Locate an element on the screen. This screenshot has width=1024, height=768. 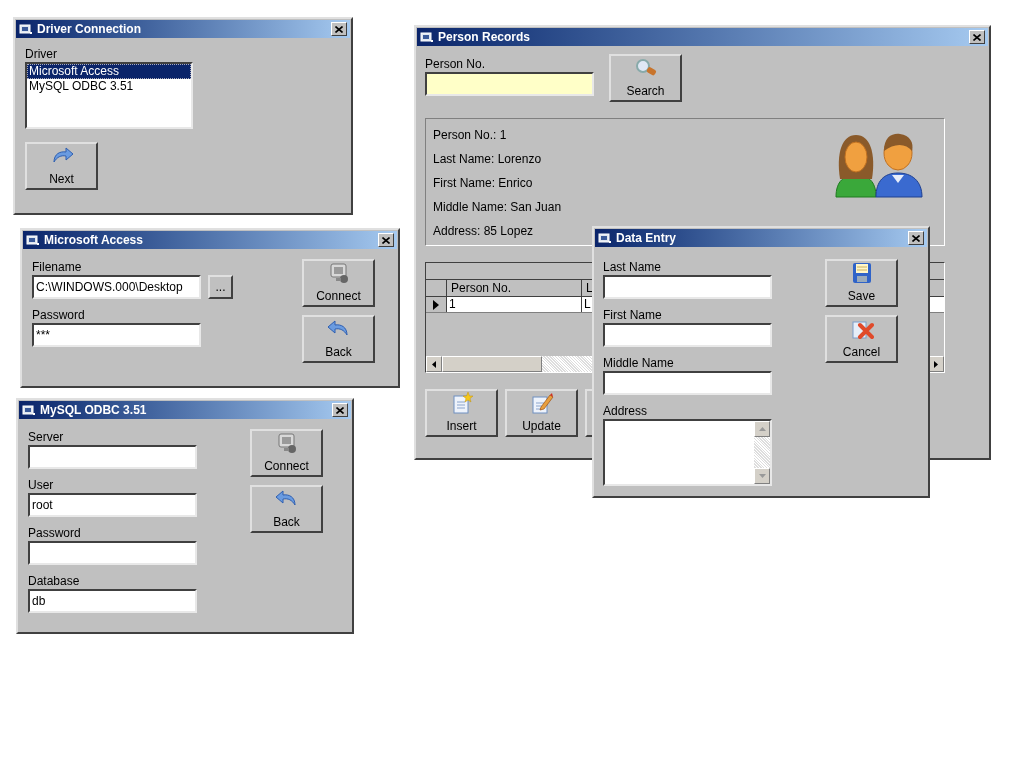
detail-text: Middle Name: San Juan is located at coordinates (497, 207).